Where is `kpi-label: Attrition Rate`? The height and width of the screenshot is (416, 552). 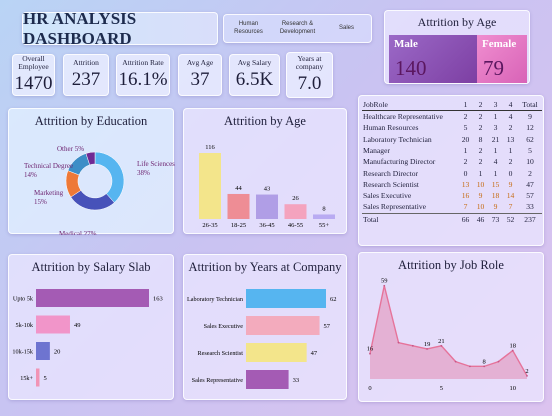 kpi-label: Attrition Rate is located at coordinates (143, 62).